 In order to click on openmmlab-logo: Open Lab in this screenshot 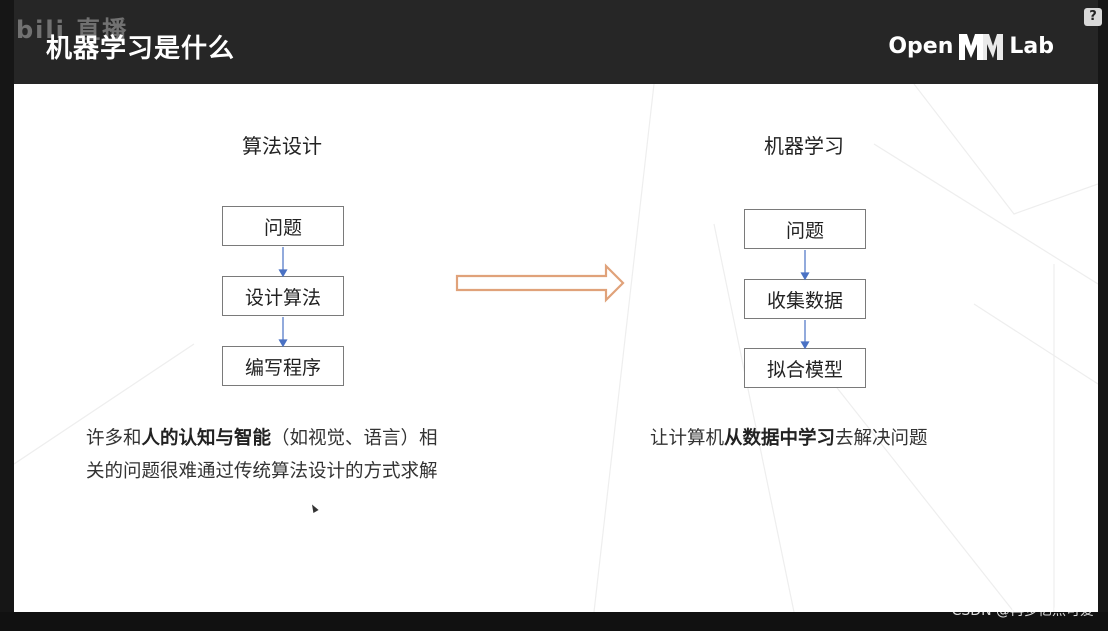, I will do `click(971, 46)`.